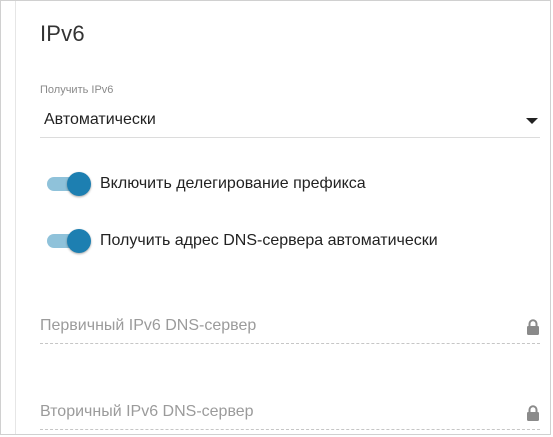 The height and width of the screenshot is (437, 553). What do you see at coordinates (147, 411) in the screenshot?
I see `secondary-dns-placeholder: Вторичный IPv6 DNS-сервер` at bounding box center [147, 411].